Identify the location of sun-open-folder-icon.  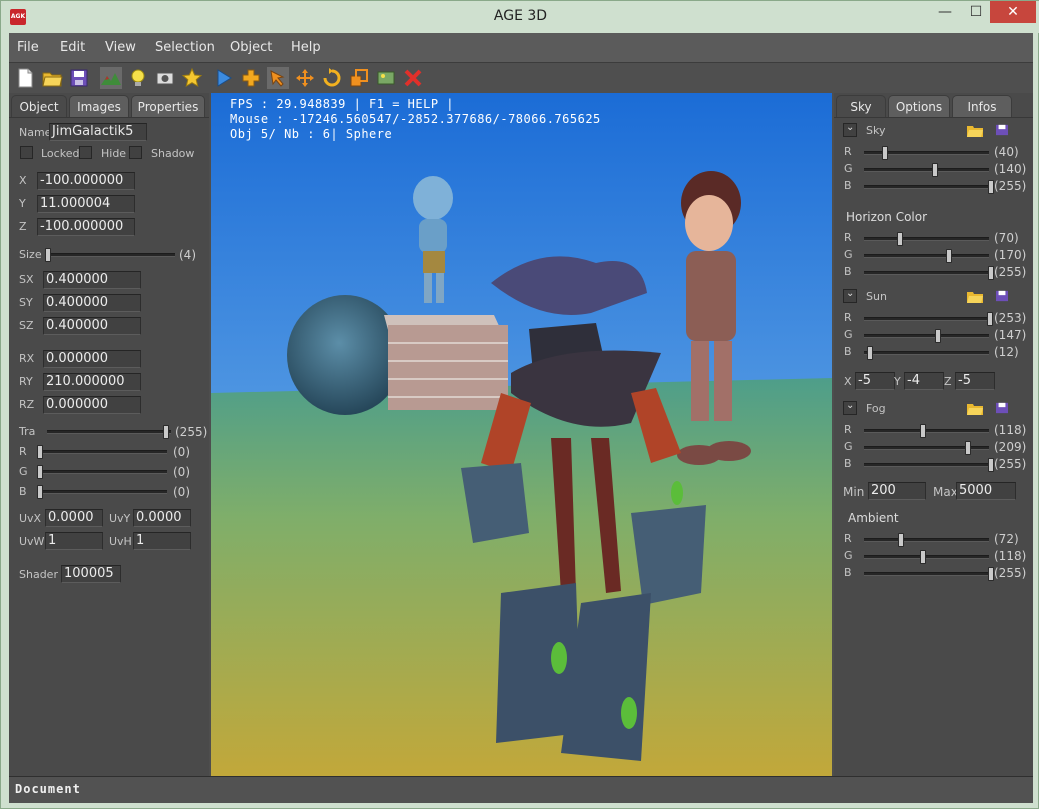
(975, 297).